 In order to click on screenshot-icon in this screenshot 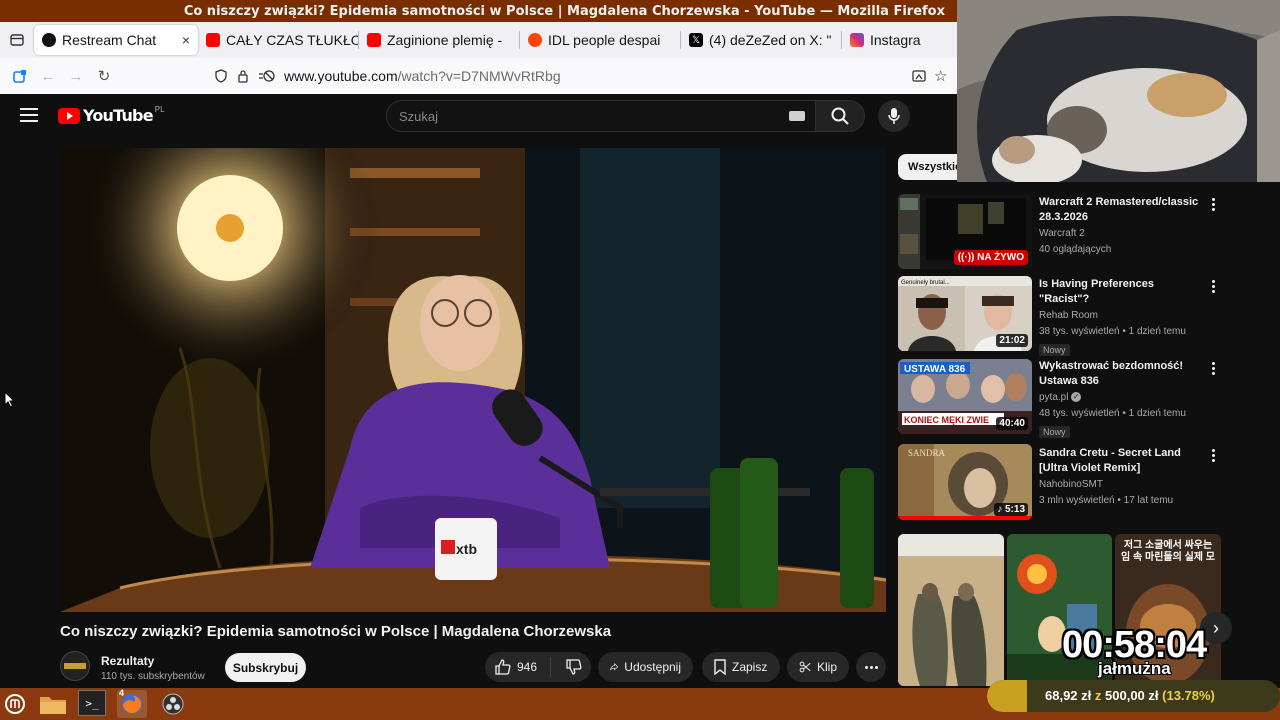, I will do `click(919, 76)`.